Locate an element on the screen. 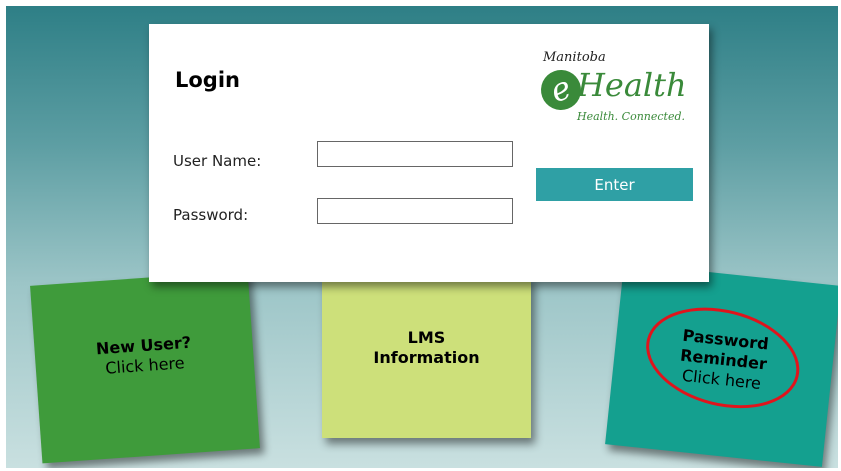 This screenshot has height=471, width=841. lms-information-card: LMS Information is located at coordinates (426, 357).